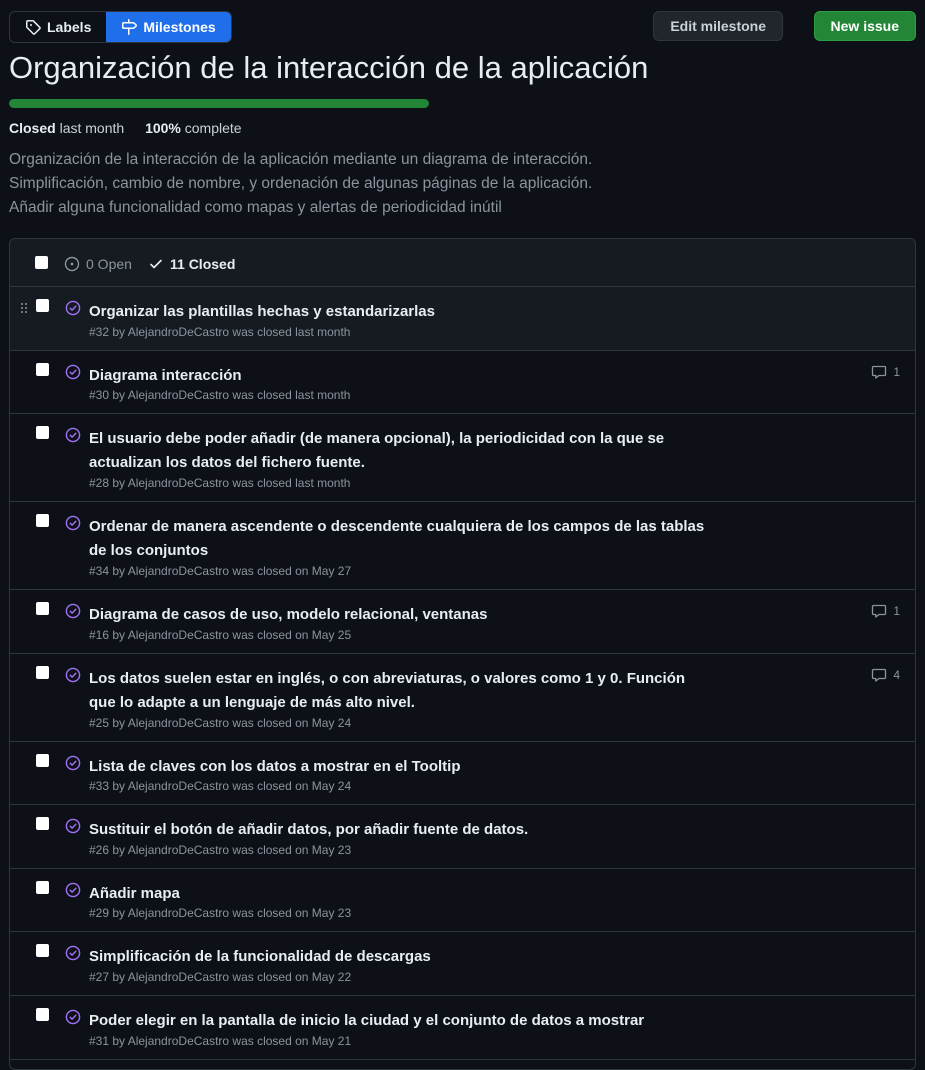 The height and width of the screenshot is (1070, 925). I want to click on issue-title: Añadir mapa, so click(399, 894).